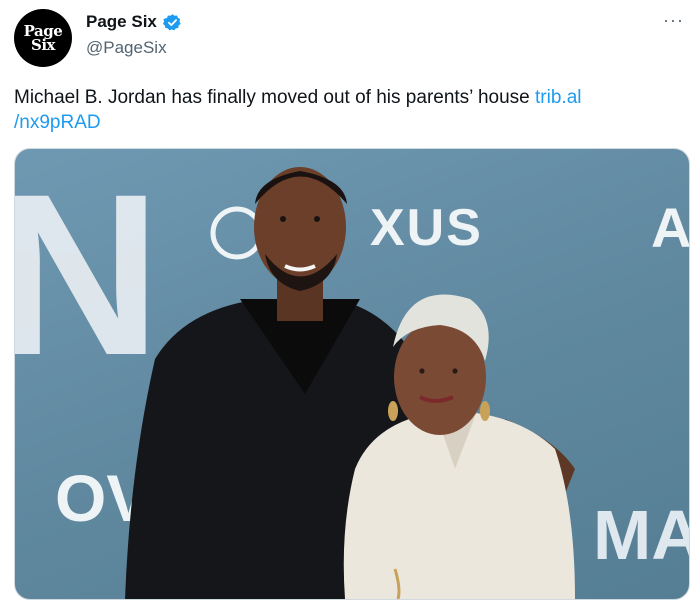  Describe the element at coordinates (121, 22) in the screenshot. I see `display-name: Page Six` at that location.